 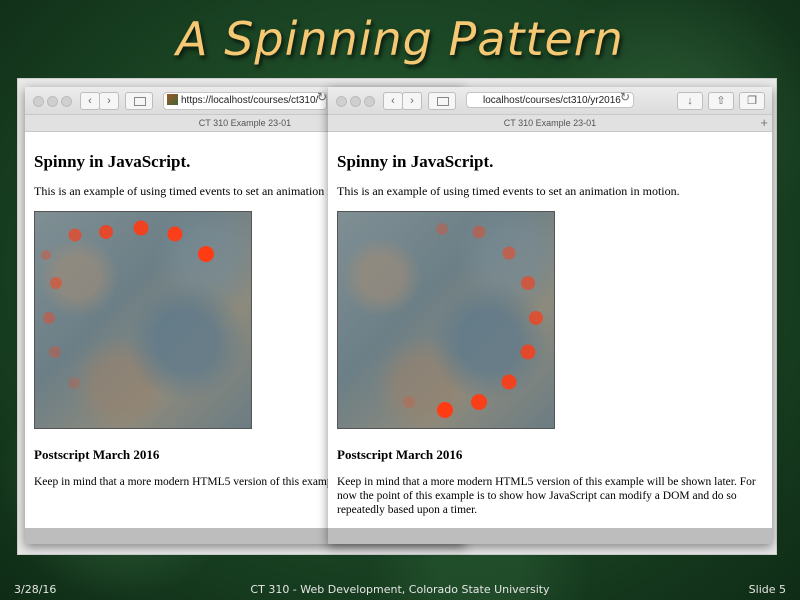 I want to click on slide-title: A Spinning Pattern, so click(x=400, y=39).